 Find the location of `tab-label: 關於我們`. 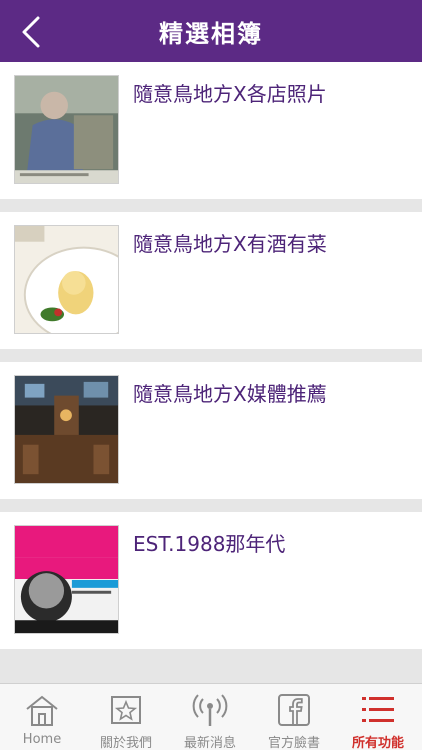

tab-label: 關於我們 is located at coordinates (125, 743).